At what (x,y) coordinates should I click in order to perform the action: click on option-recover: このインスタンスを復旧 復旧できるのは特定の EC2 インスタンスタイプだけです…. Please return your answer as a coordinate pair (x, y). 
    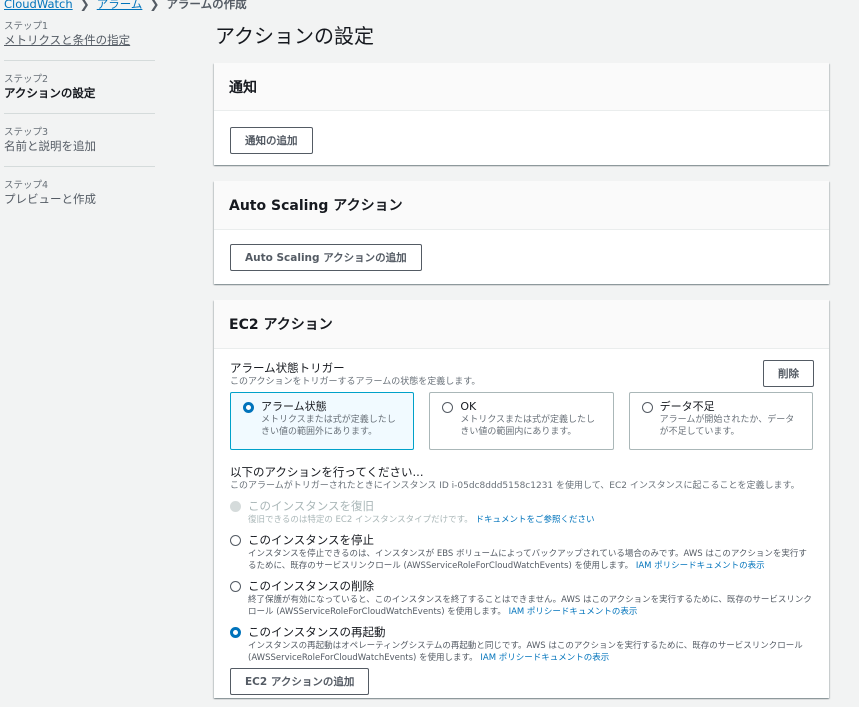
    Looking at the image, I should click on (521, 512).